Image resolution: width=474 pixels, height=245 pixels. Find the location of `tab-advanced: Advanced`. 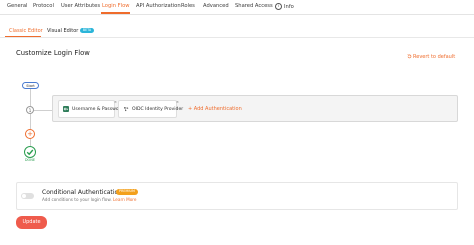

tab-advanced: Advanced is located at coordinates (216, 6).